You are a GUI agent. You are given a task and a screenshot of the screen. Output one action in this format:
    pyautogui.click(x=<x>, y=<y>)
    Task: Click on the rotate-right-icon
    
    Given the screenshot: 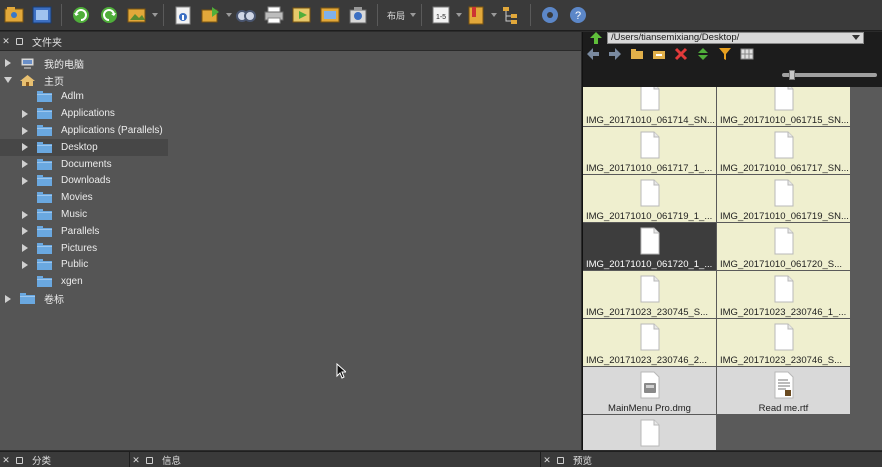 What is the action you would take?
    pyautogui.click(x=109, y=15)
    